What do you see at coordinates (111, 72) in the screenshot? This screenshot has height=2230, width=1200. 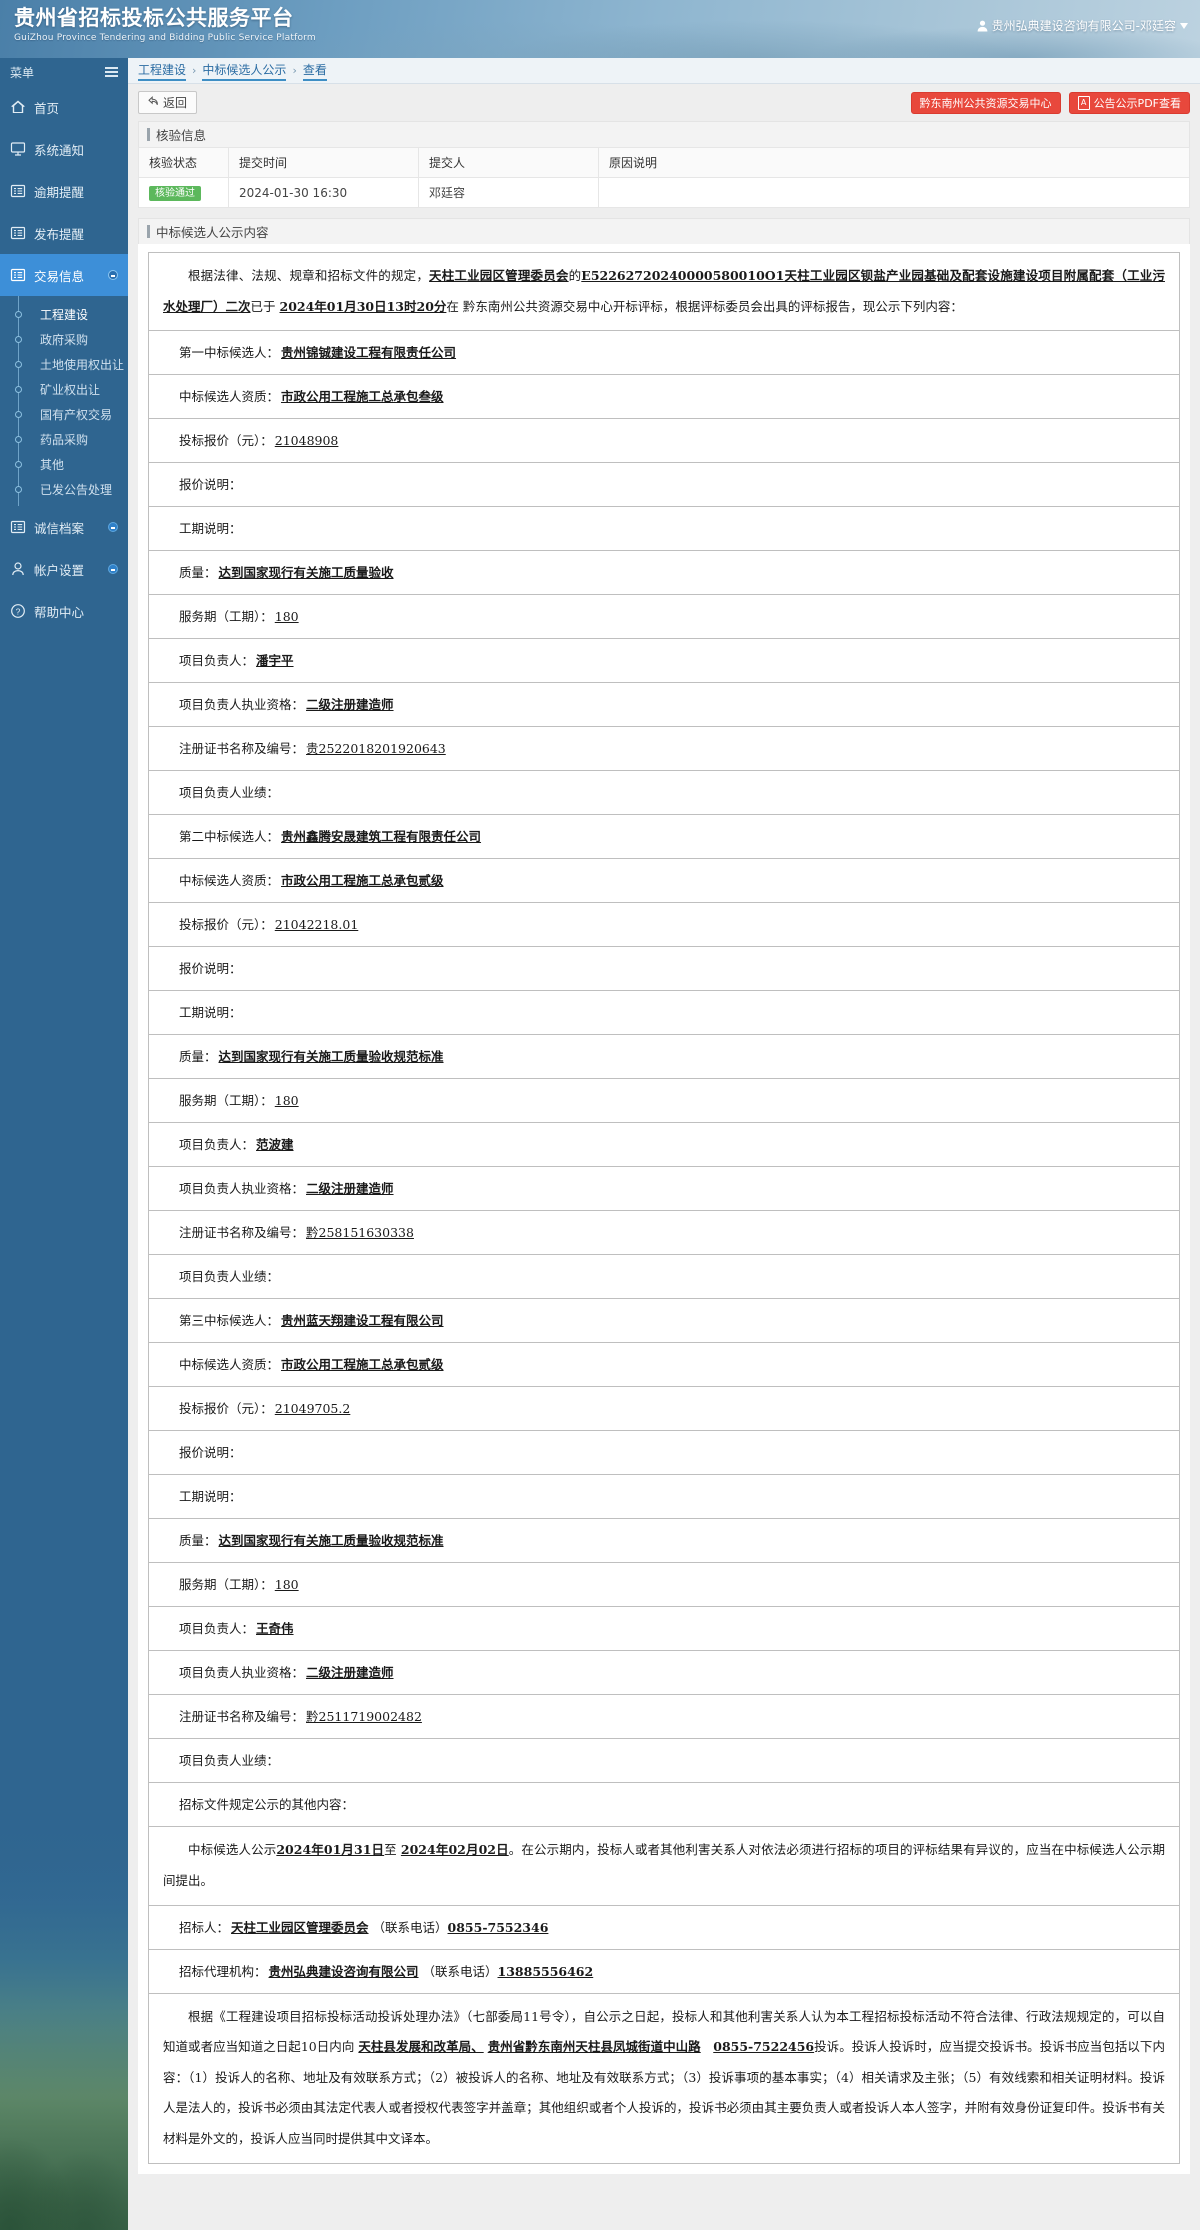 I see `menu-collapse-icon` at bounding box center [111, 72].